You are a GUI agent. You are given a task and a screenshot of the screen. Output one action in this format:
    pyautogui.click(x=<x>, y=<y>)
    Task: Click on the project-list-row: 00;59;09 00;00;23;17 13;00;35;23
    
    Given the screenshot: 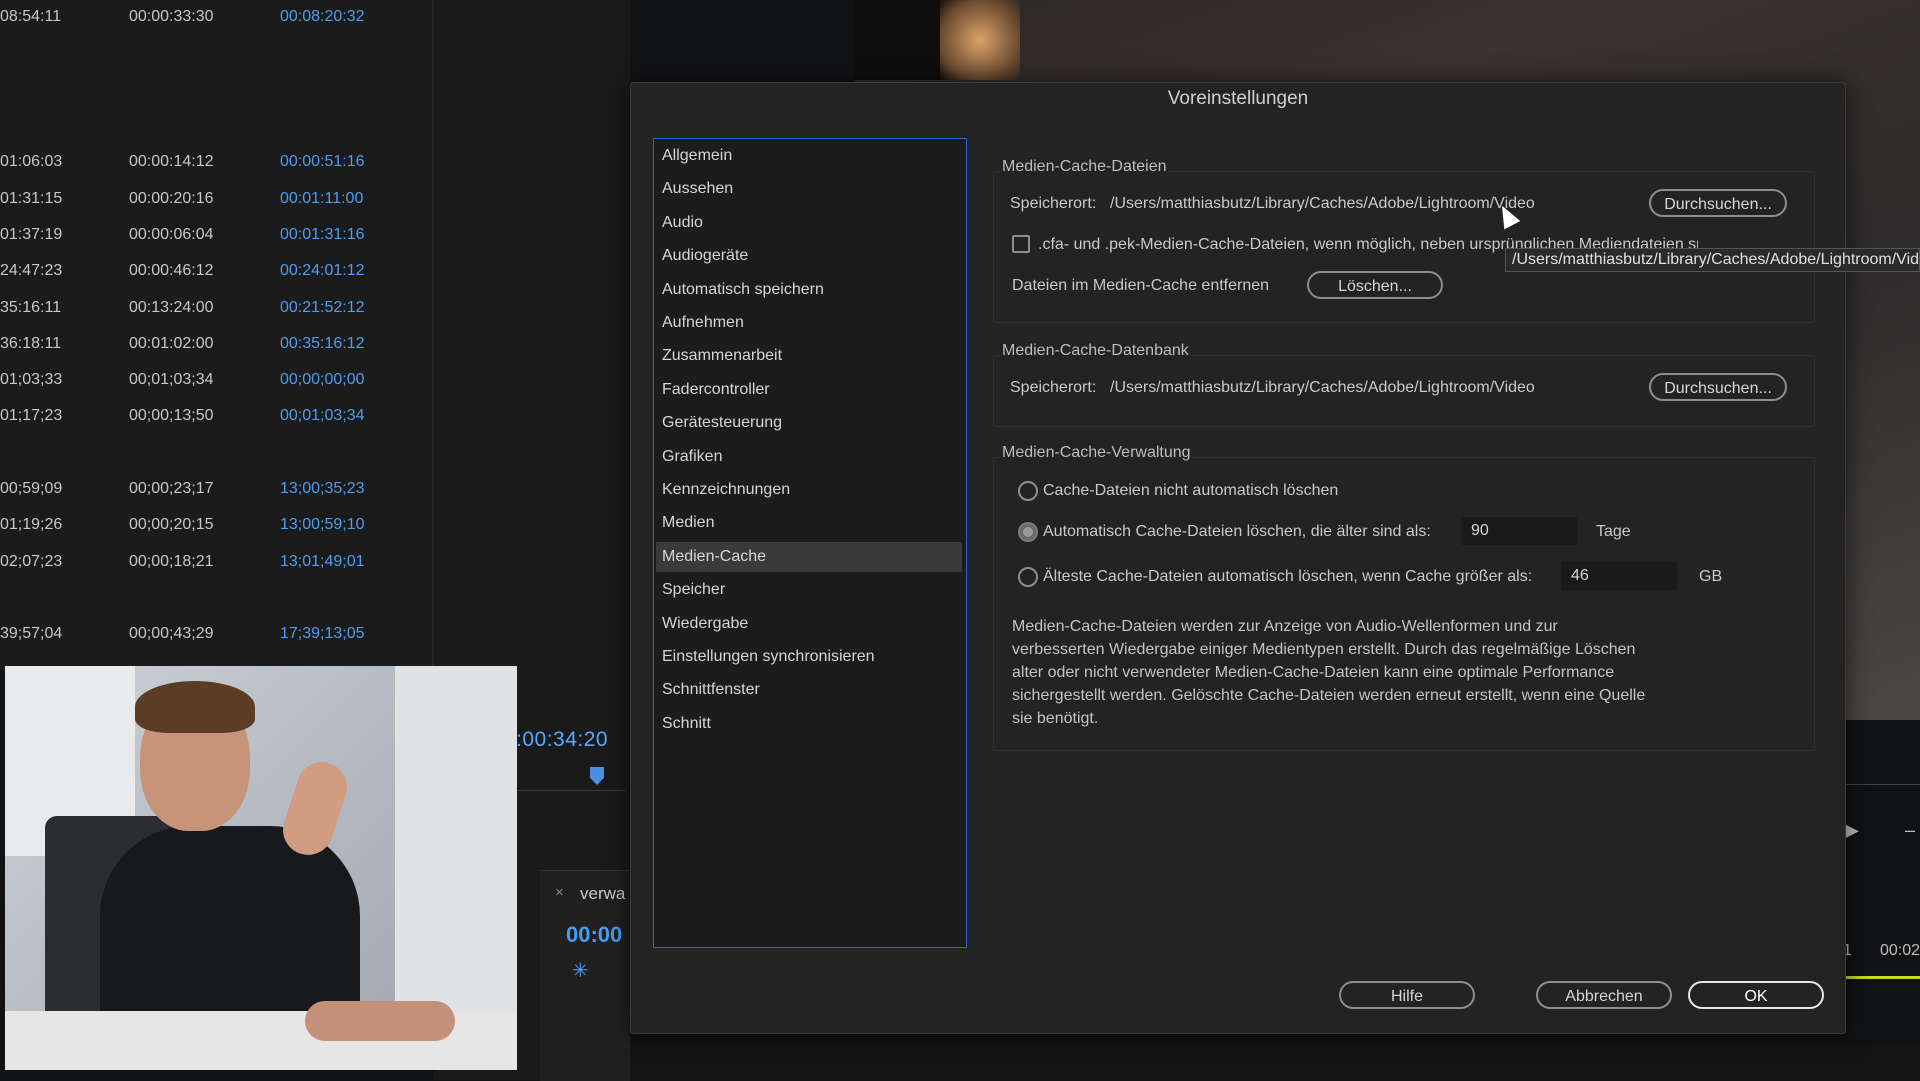 What is the action you would take?
    pyautogui.click(x=215, y=490)
    